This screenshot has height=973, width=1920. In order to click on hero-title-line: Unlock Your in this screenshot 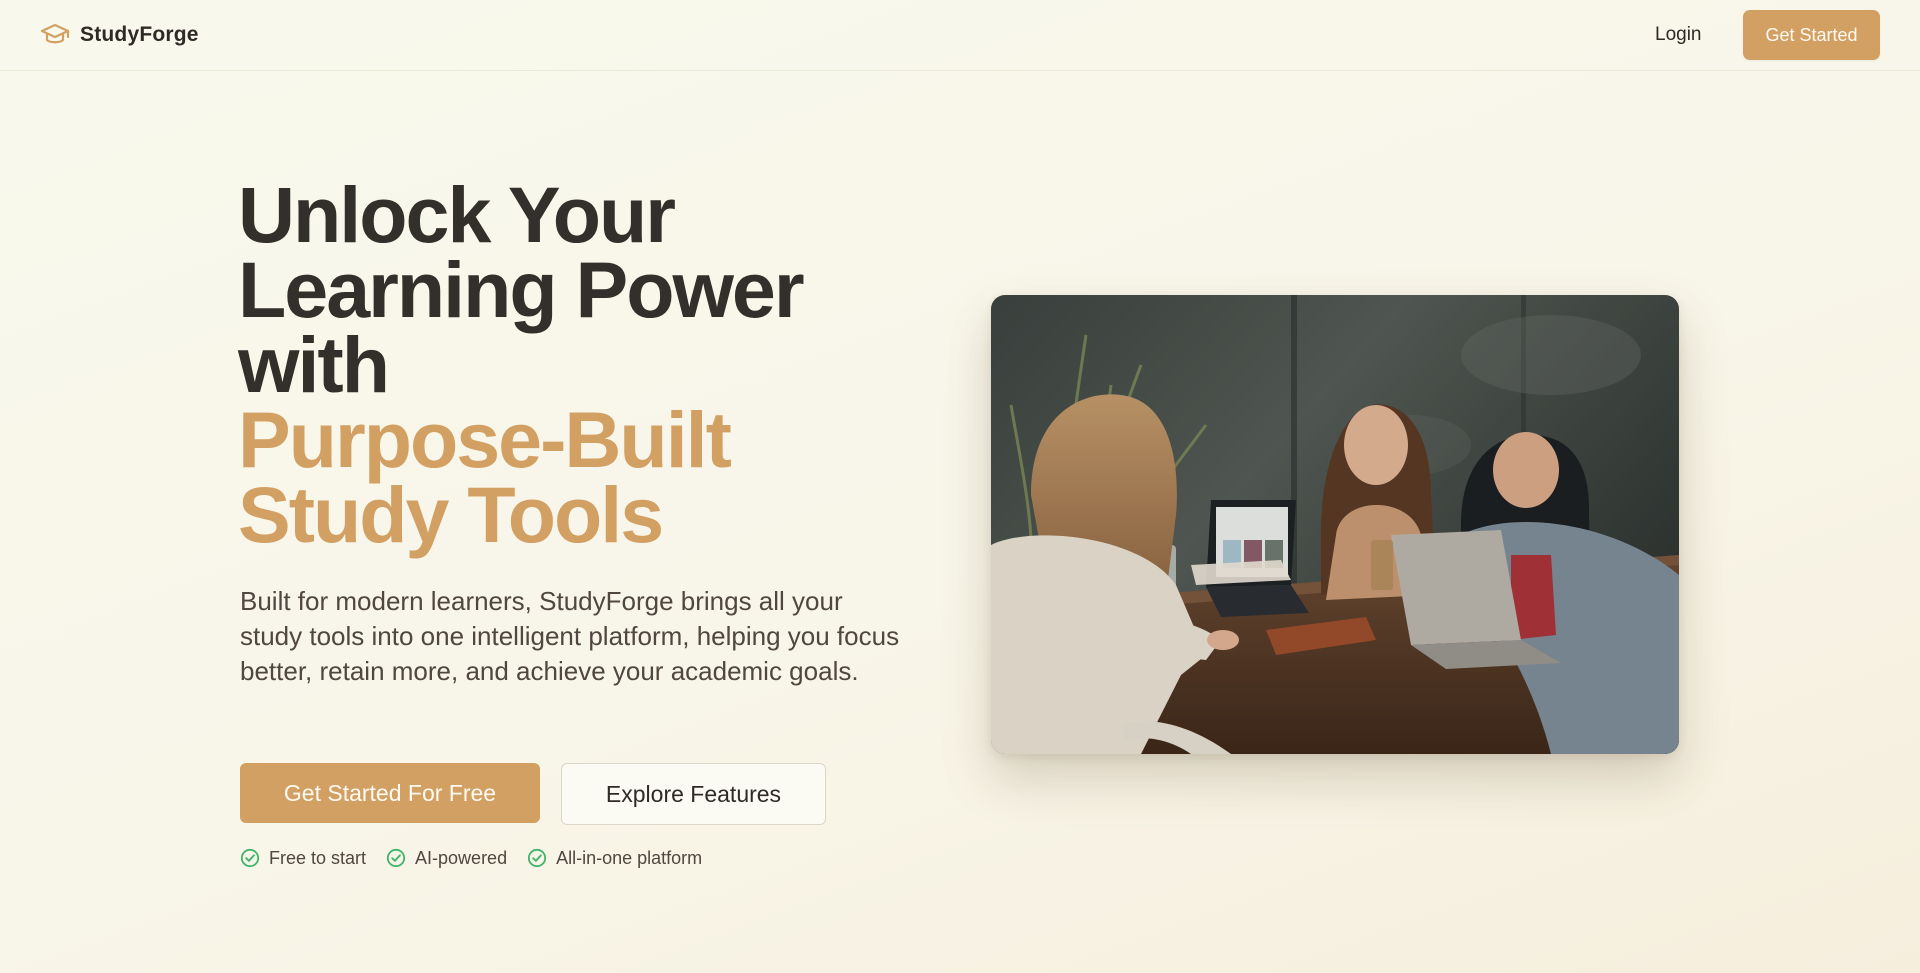, I will do `click(457, 214)`.